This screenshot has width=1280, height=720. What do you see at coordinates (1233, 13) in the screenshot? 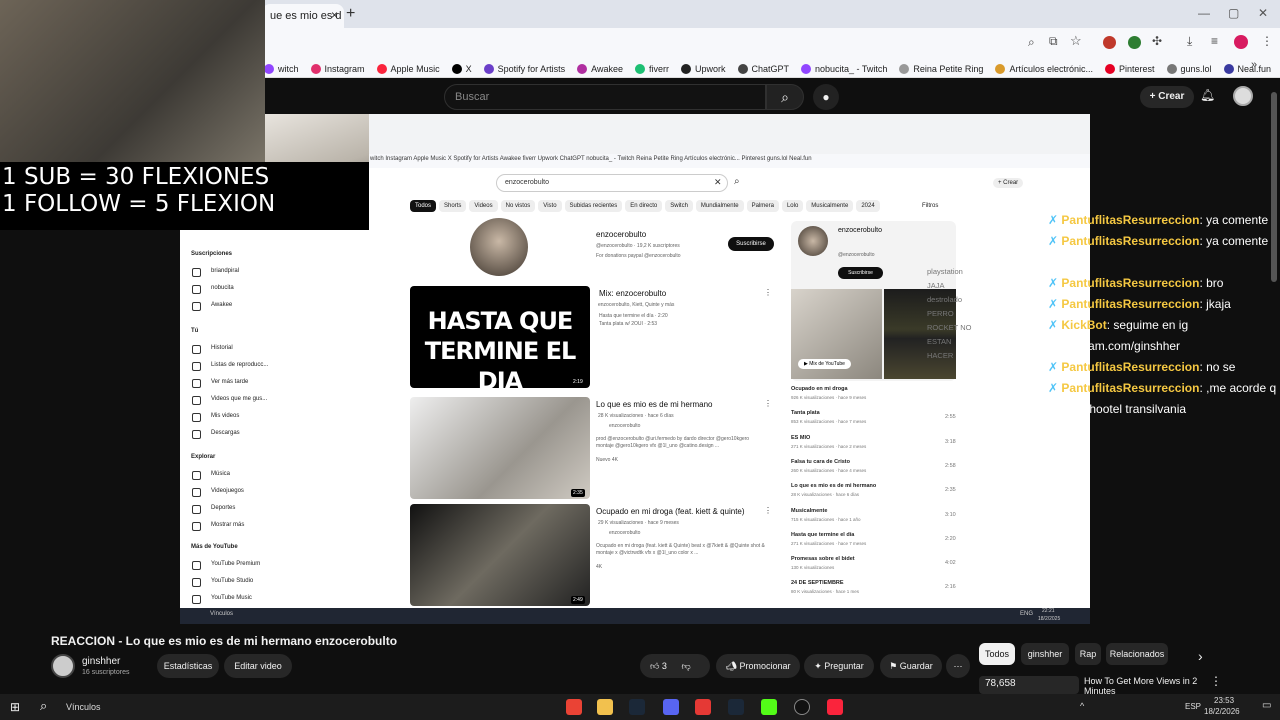
I see `maximize-icon: ▢` at bounding box center [1233, 13].